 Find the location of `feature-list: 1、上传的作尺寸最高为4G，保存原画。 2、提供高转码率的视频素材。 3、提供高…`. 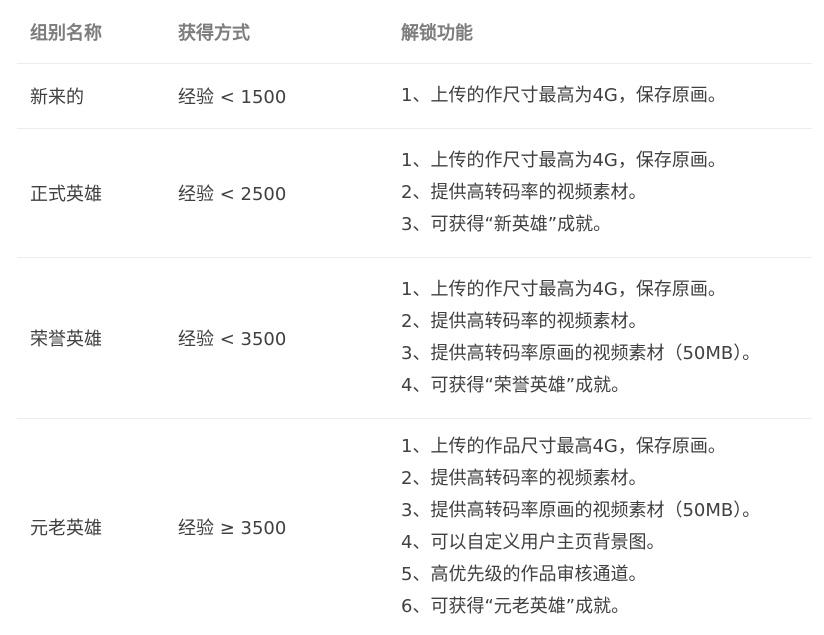

feature-list: 1、上传的作尺寸最高为4G，保存原画。 2、提供高转码率的视频素材。 3、提供高… is located at coordinates (606, 338).